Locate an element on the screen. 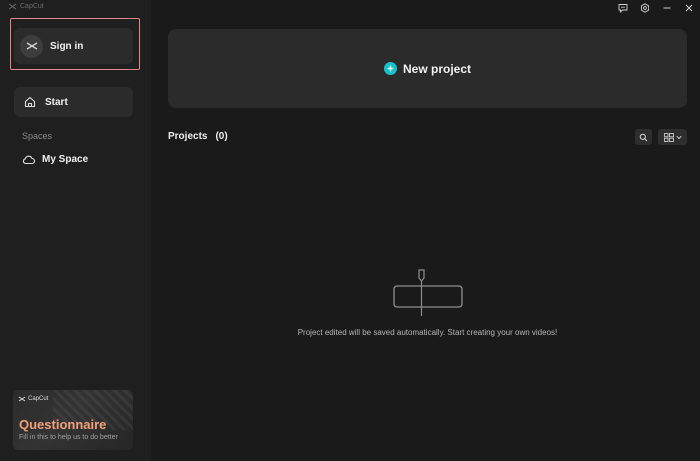 This screenshot has width=700, height=461. new-project-label: New project is located at coordinates (436, 68).